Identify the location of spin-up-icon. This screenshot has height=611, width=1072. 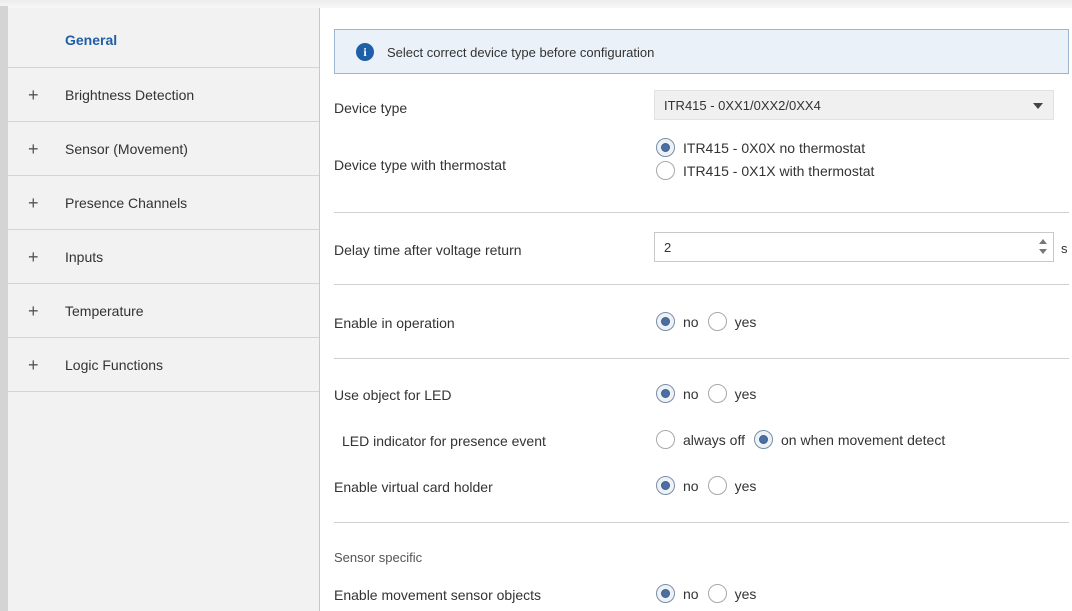
(1043, 241).